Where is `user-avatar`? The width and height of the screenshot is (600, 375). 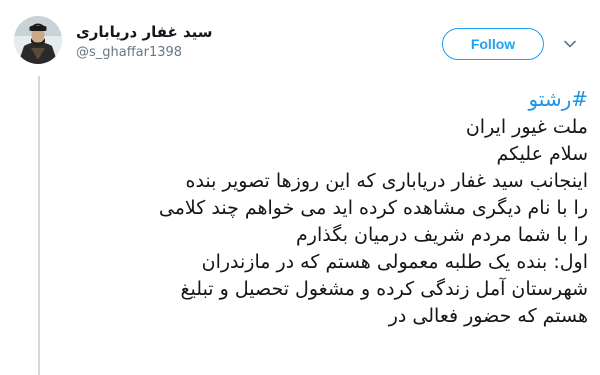
user-avatar is located at coordinates (38, 40).